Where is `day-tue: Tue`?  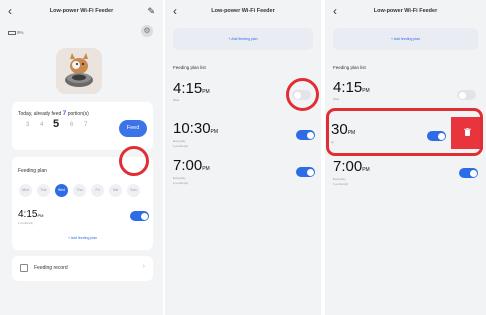
day-tue: Tue is located at coordinates (43, 190).